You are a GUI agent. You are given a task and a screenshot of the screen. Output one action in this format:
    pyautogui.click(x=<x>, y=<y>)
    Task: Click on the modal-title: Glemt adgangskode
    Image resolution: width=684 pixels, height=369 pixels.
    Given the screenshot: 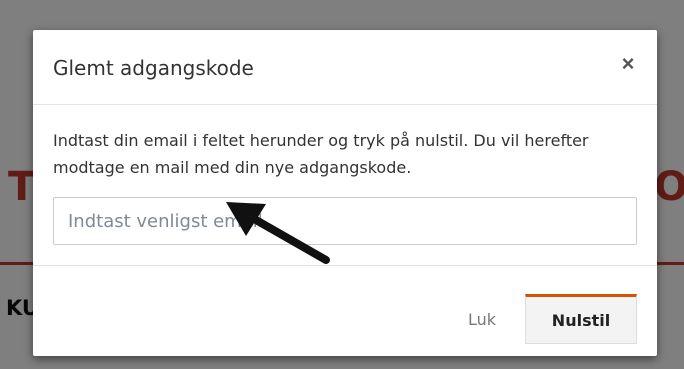 What is the action you would take?
    pyautogui.click(x=153, y=68)
    